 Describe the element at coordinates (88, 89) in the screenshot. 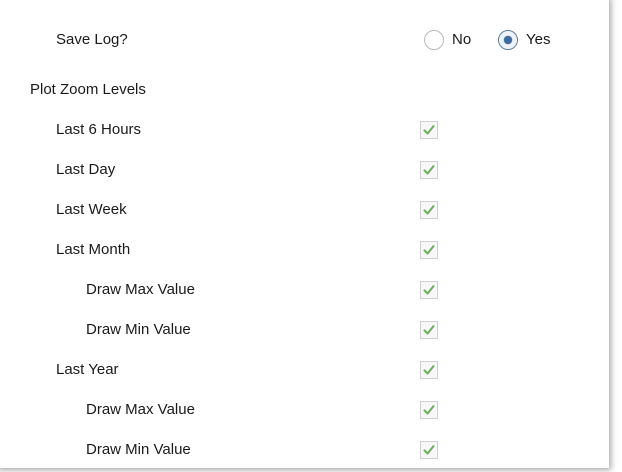

I see `plot-zoom-heading: Plot Zoom Levels` at that location.